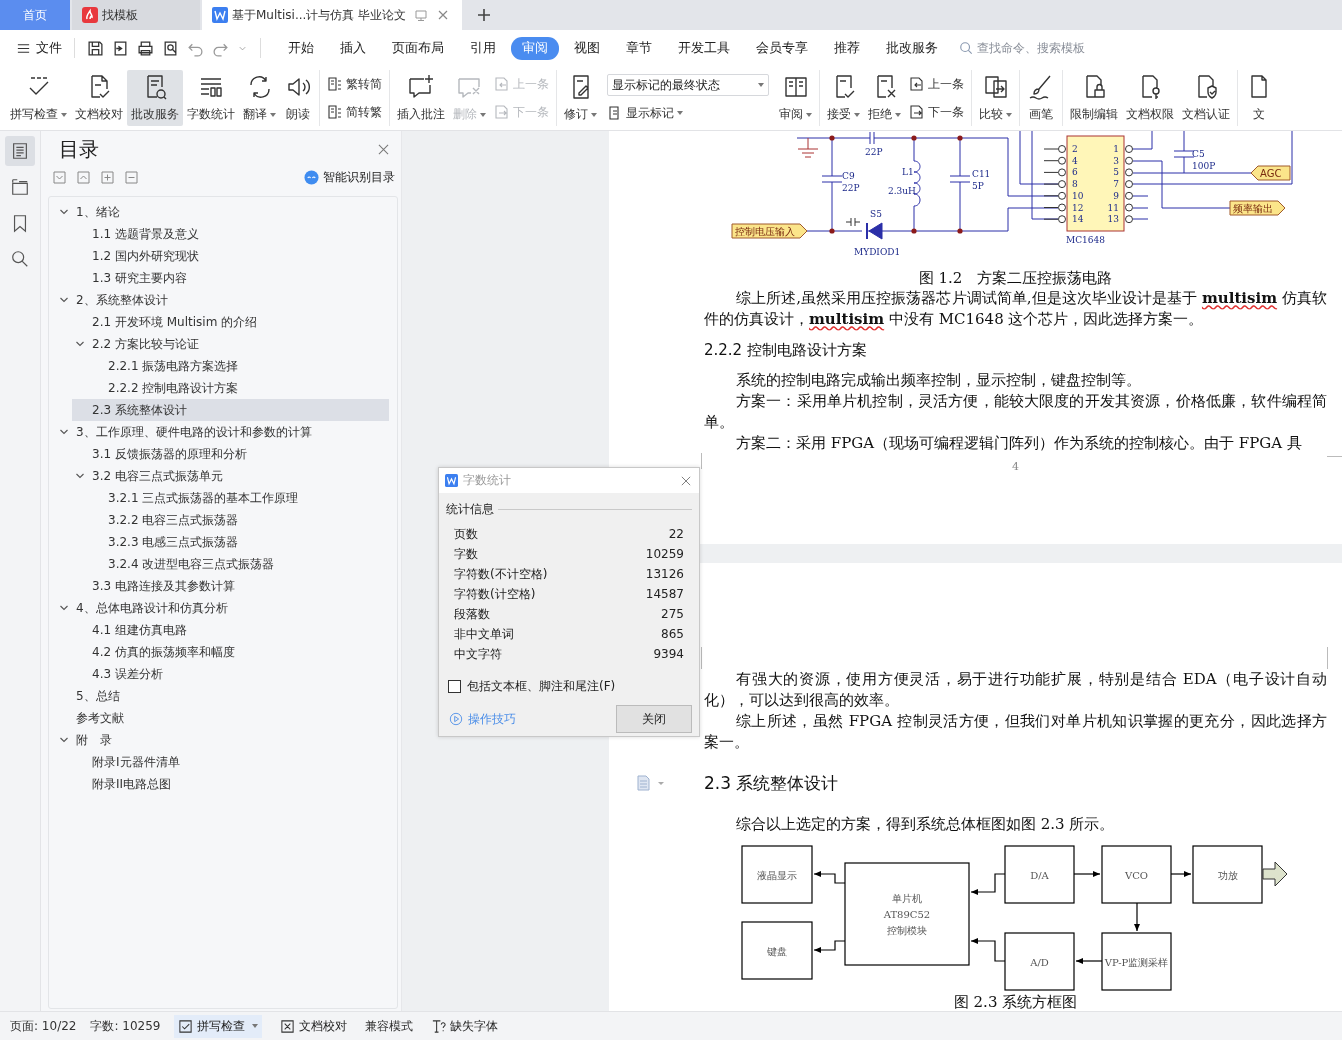 This screenshot has width=1342, height=1040. Describe the element at coordinates (230, 234) in the screenshot. I see `toc-item: 1.1 选题背景及意义` at that location.